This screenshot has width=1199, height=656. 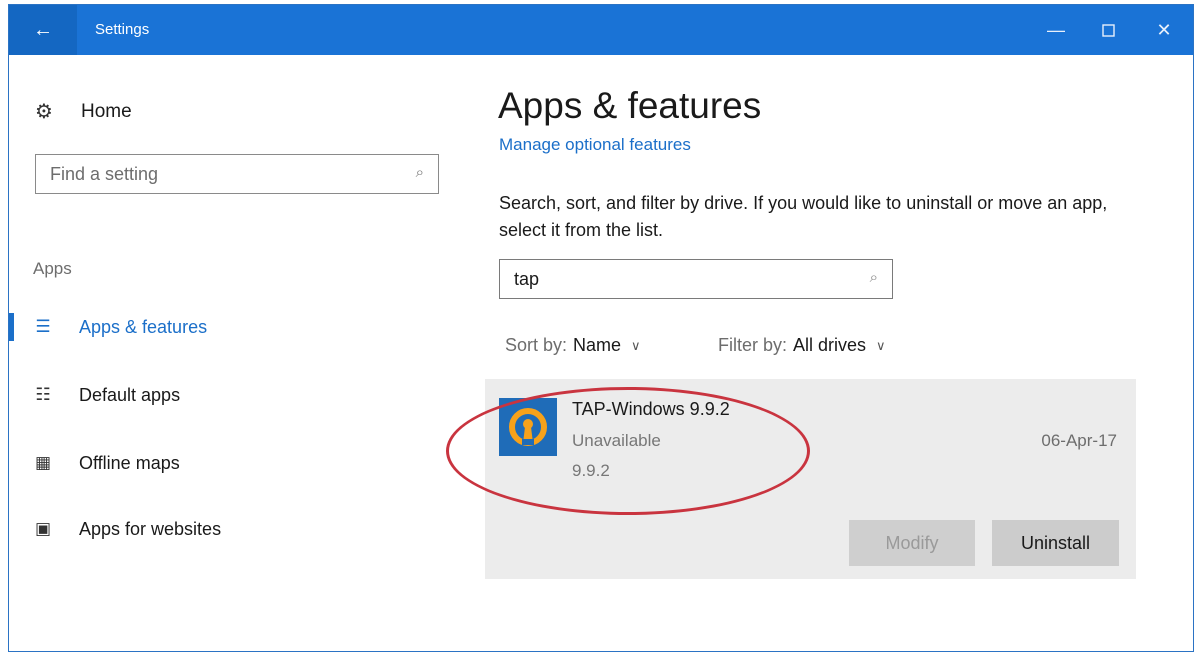 What do you see at coordinates (696, 279) in the screenshot?
I see `app-search-input: tap ⌕` at bounding box center [696, 279].